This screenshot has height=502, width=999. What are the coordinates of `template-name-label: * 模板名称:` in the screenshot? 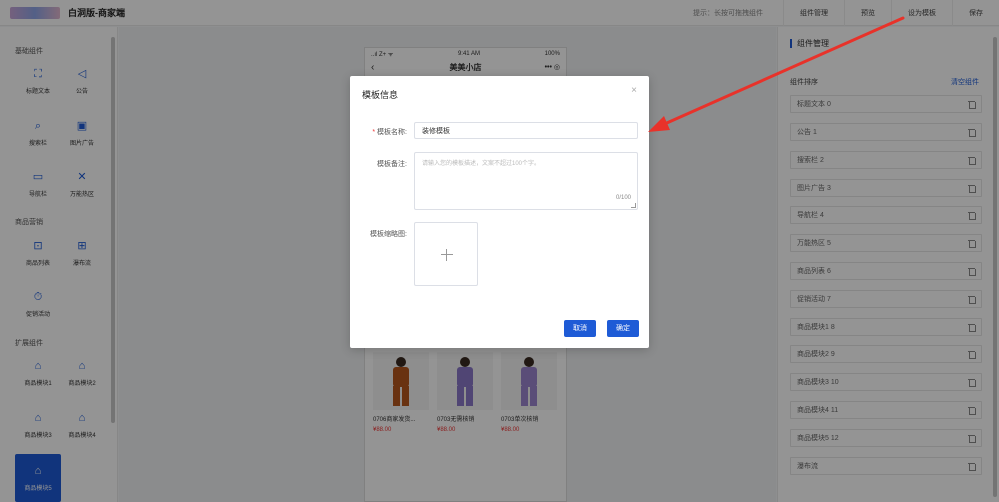 It's located at (389, 132).